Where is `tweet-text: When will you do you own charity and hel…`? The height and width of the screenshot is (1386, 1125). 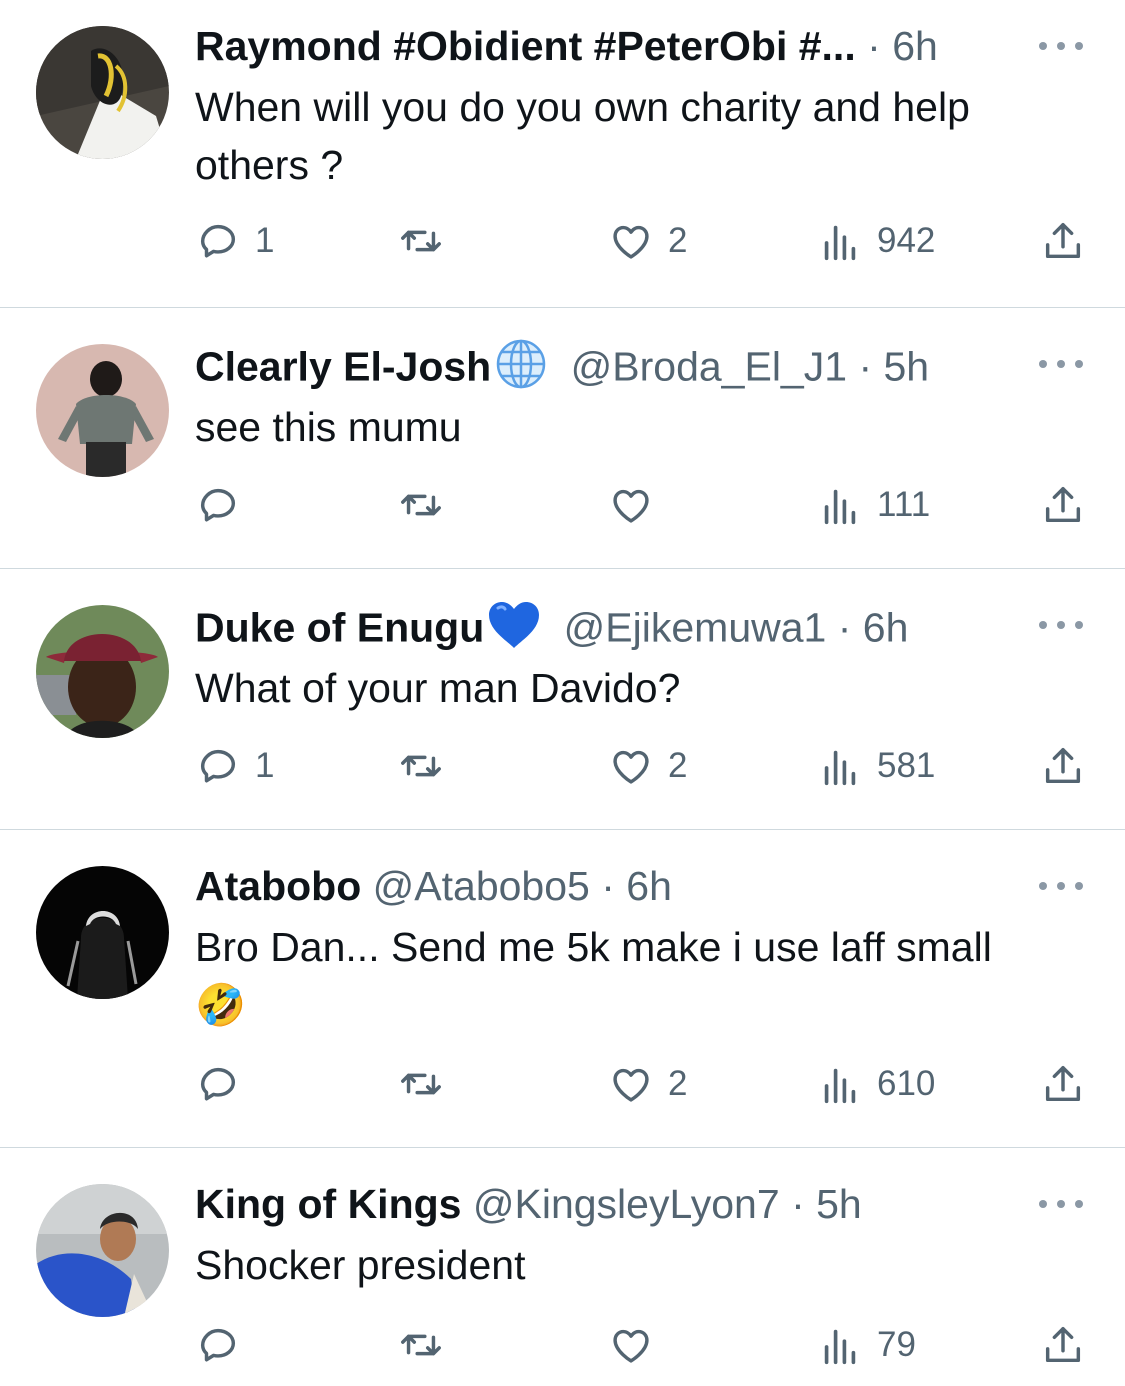
tweet-text: When will you do you own charity and hel… is located at coordinates (640, 136).